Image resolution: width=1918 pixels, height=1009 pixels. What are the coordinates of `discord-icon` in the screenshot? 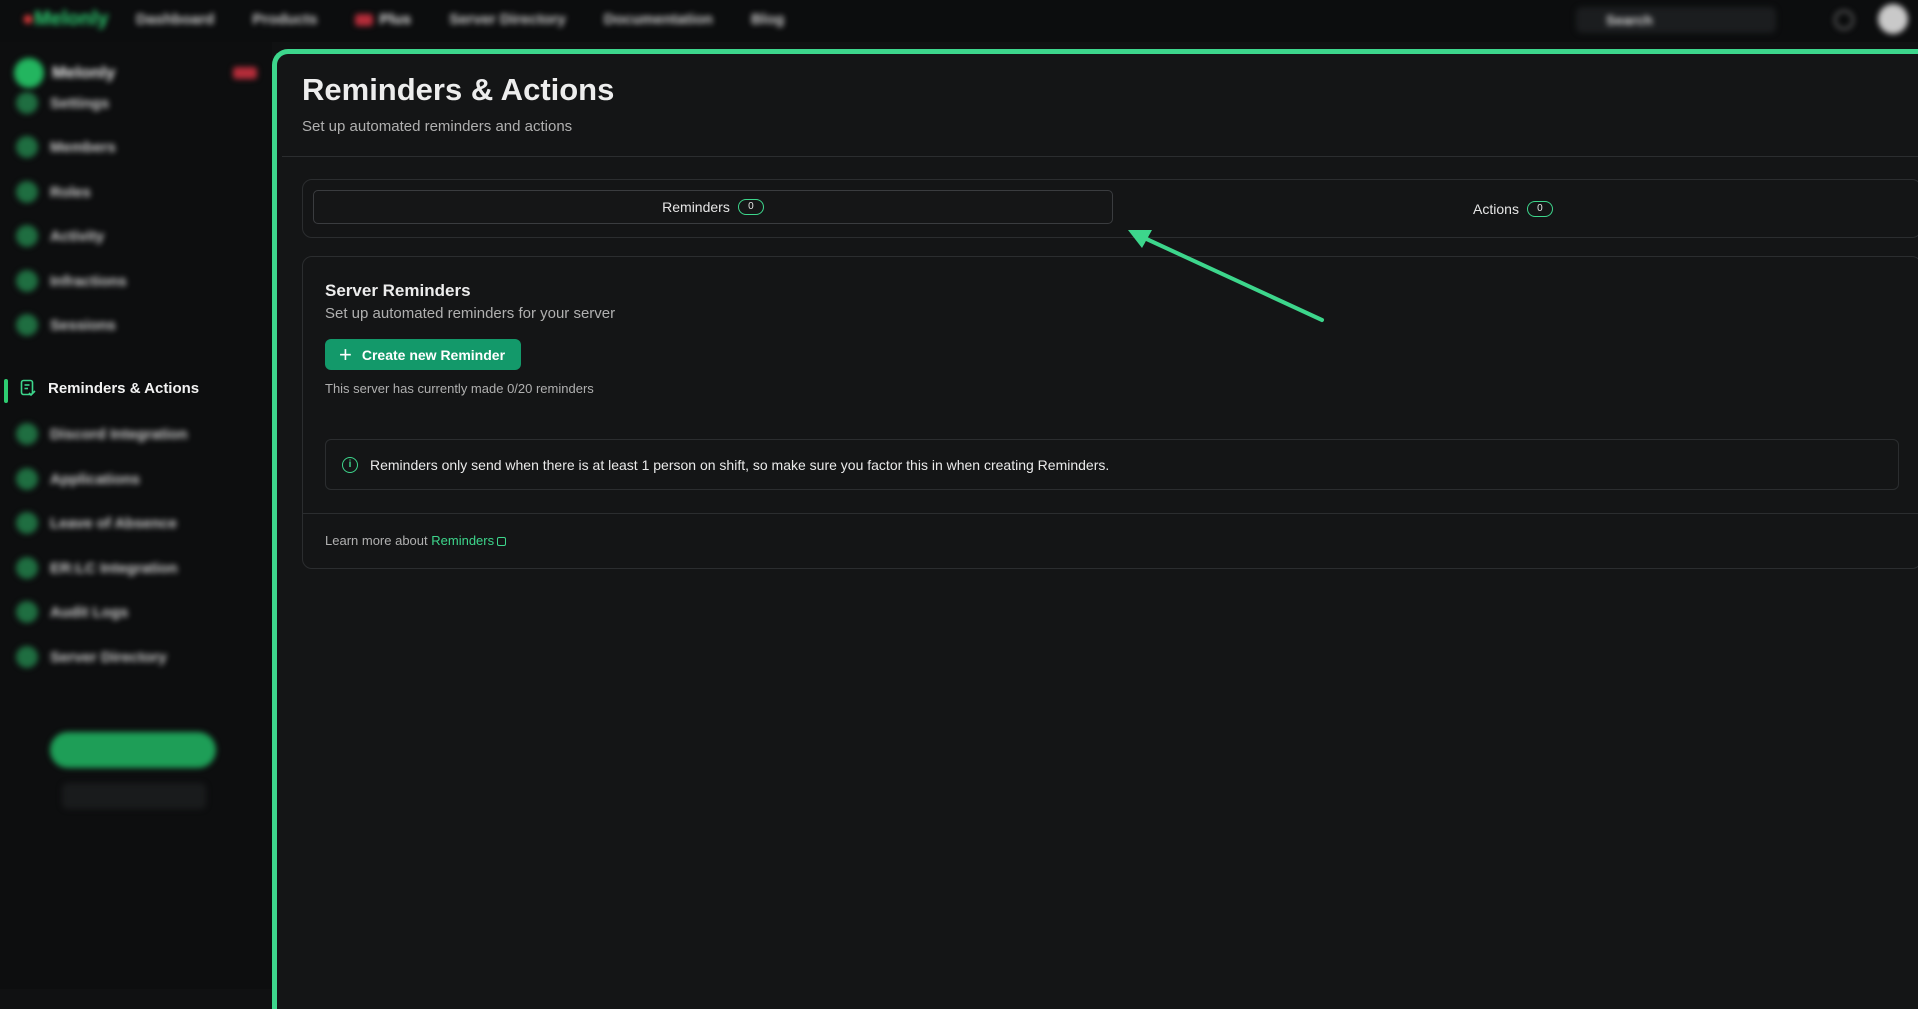 It's located at (27, 434).